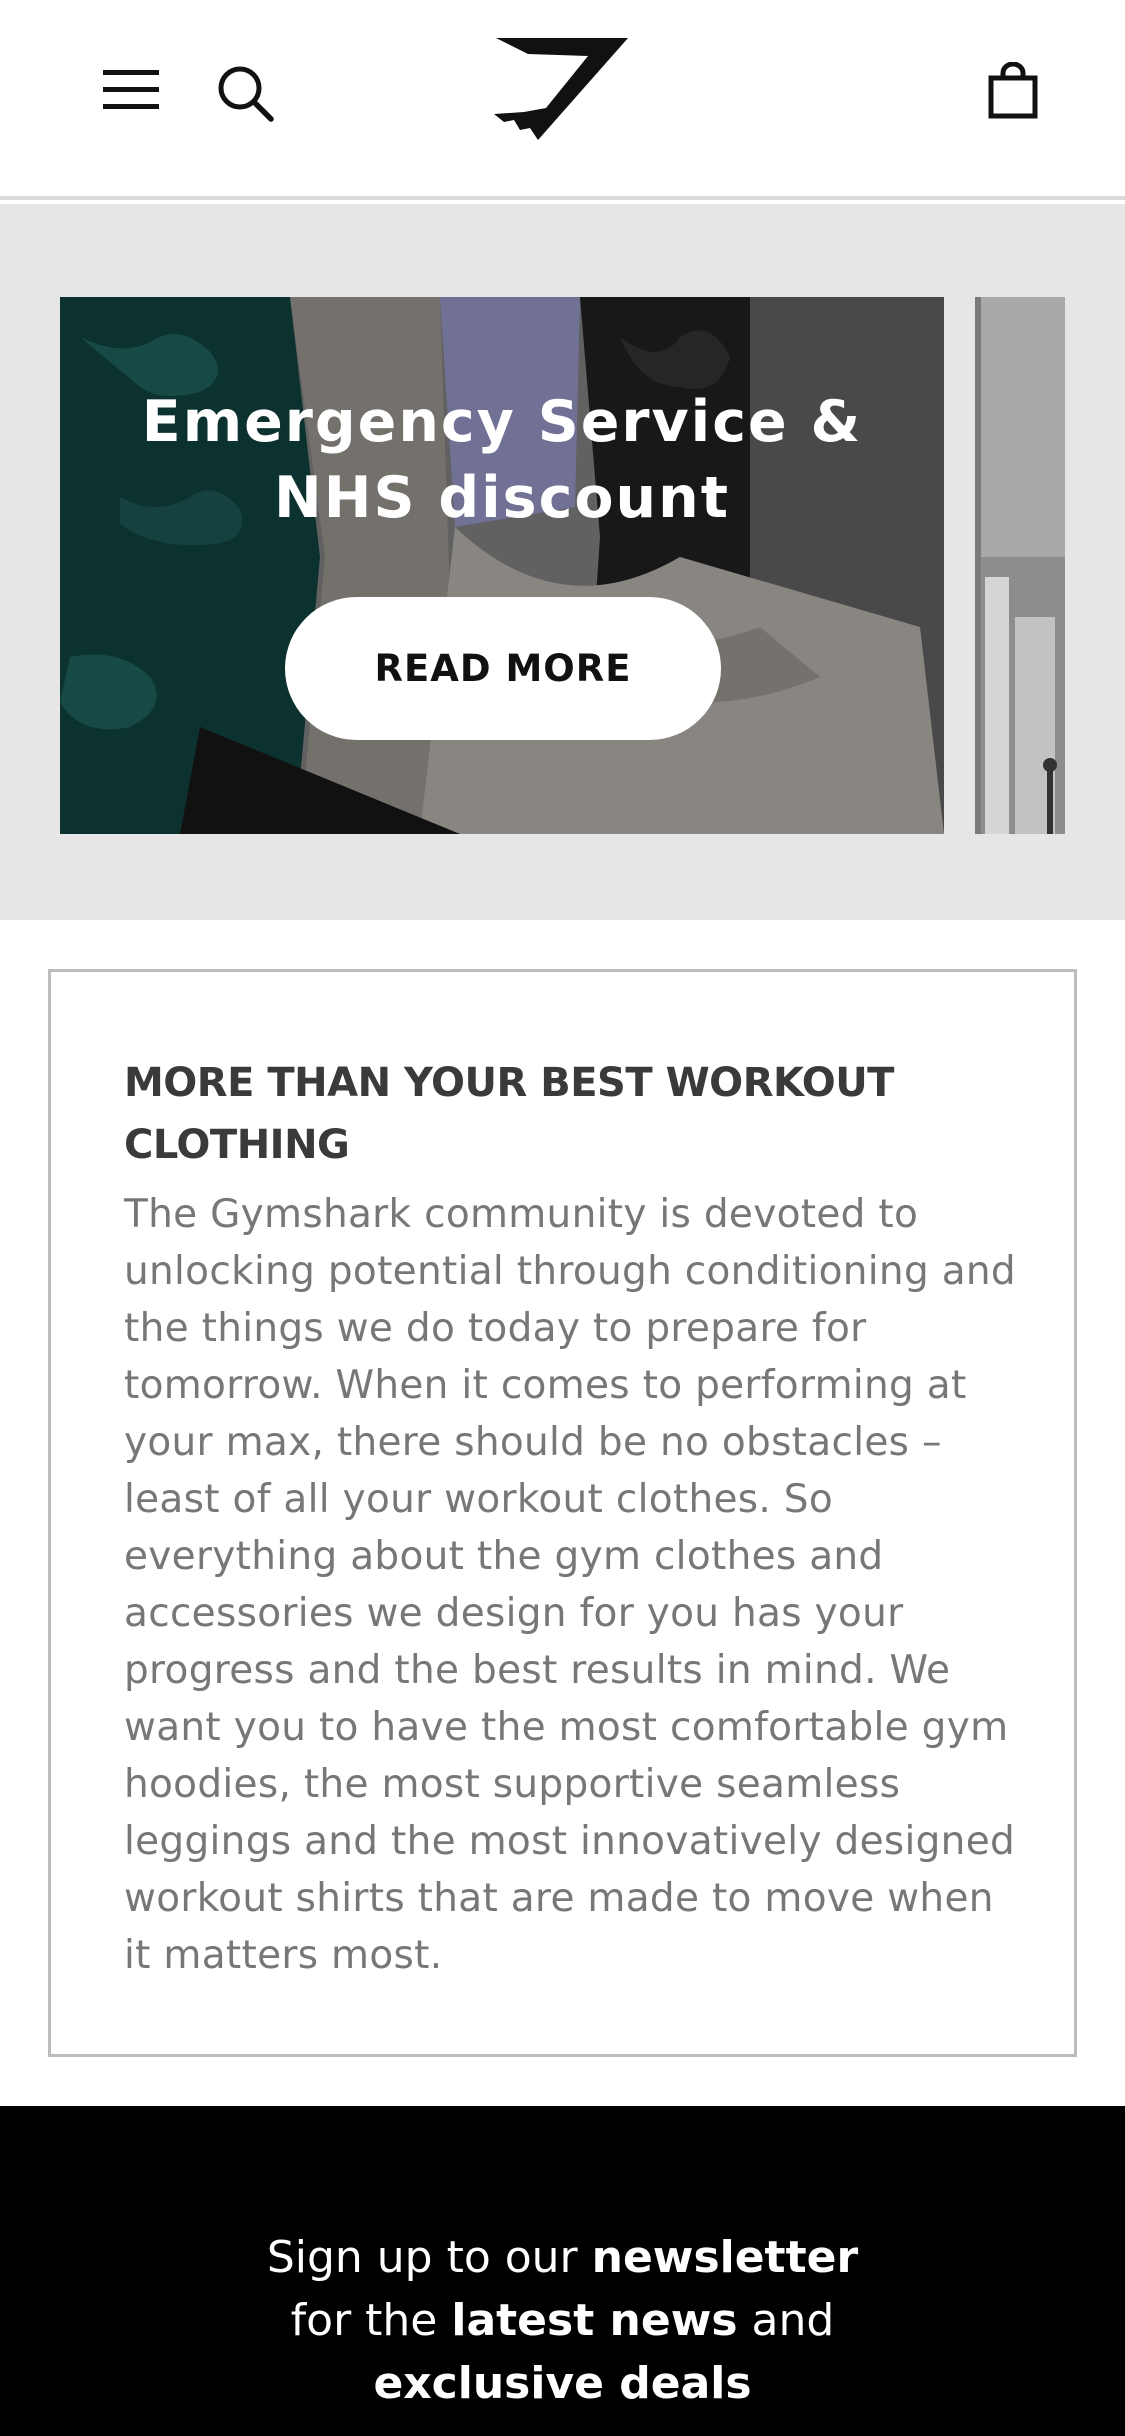 Image resolution: width=1125 pixels, height=2436 pixels. Describe the element at coordinates (429, 2257) in the screenshot. I see `newsletter-text-part: Sign up to our` at that location.